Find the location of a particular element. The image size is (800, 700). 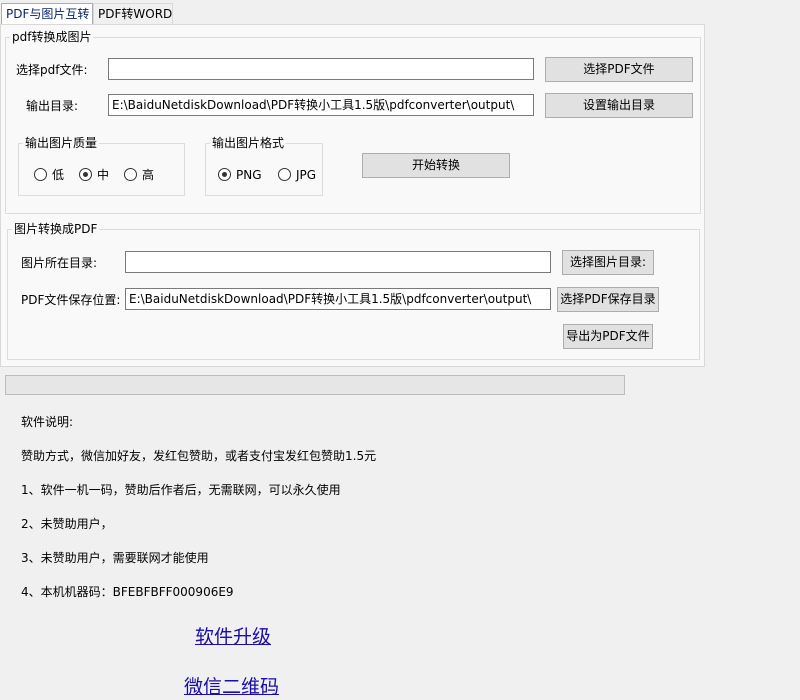

select-image-dir-button: 选择图片目录: is located at coordinates (608, 262).